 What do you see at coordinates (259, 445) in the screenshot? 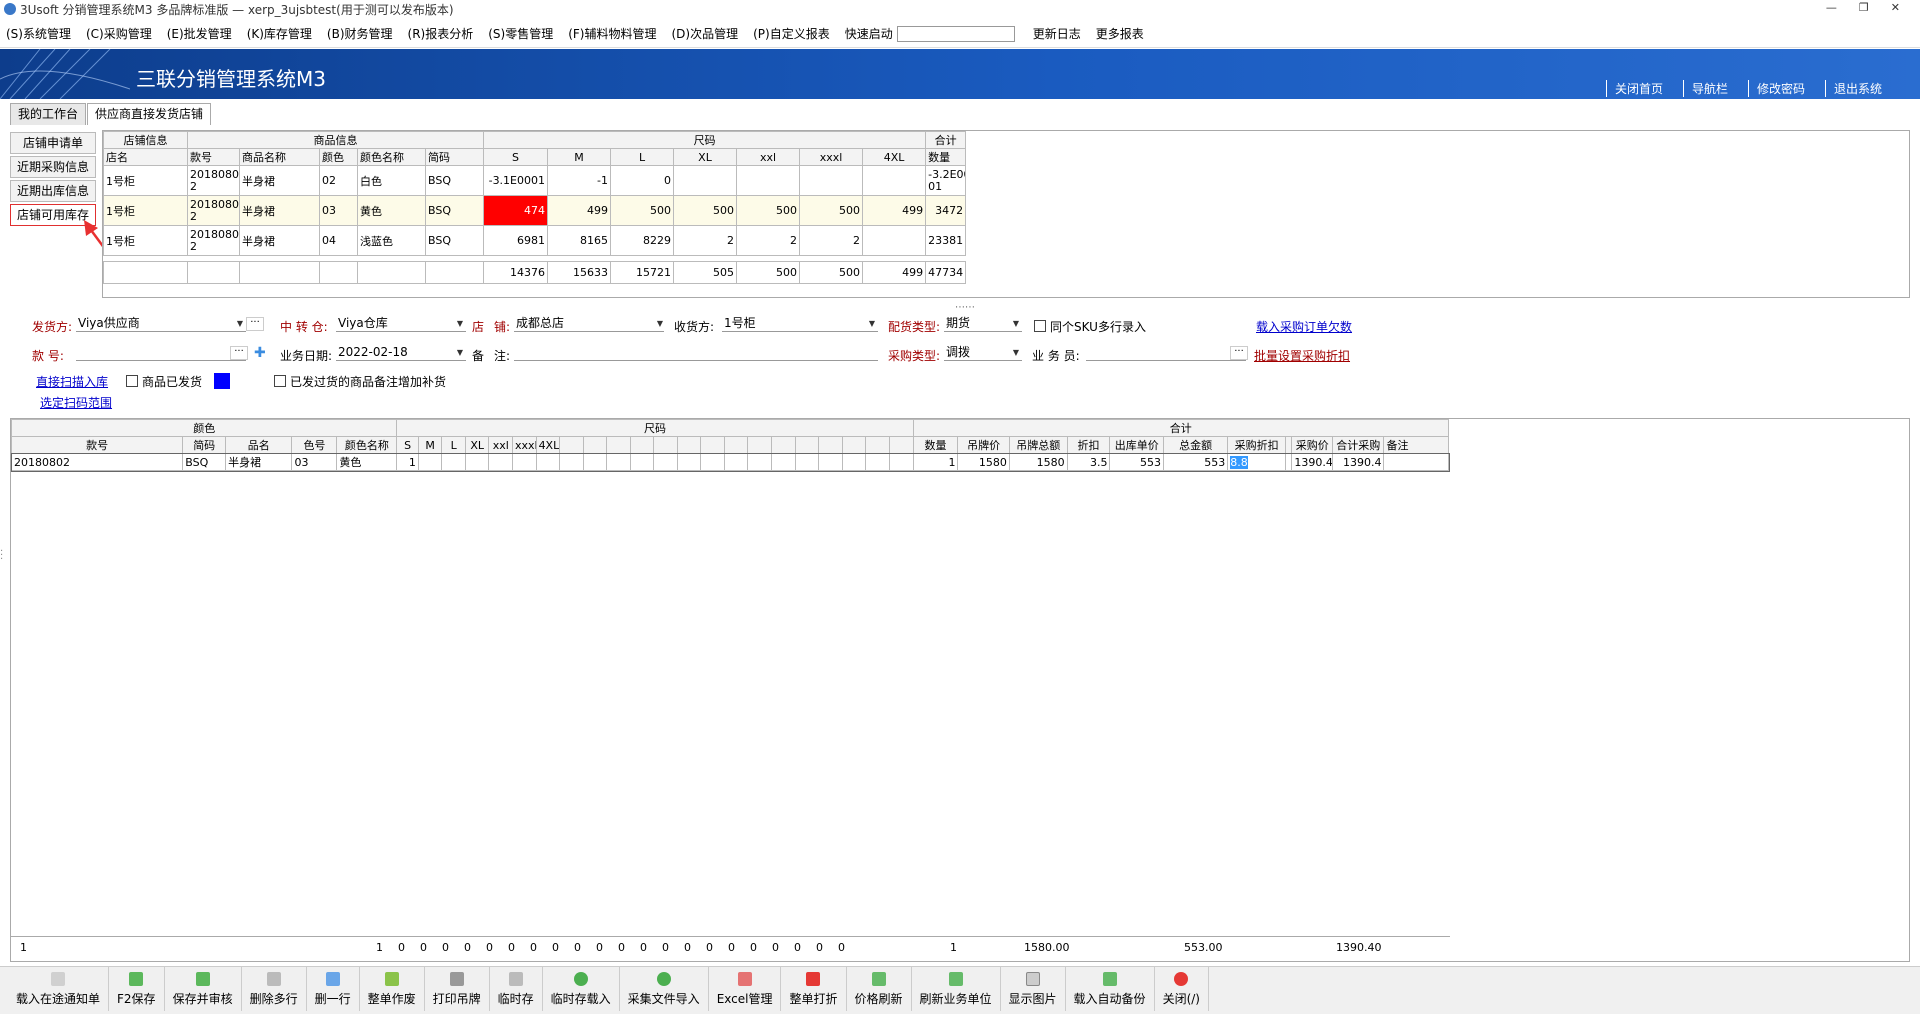
I see `col-product-name: 品名` at bounding box center [259, 445].